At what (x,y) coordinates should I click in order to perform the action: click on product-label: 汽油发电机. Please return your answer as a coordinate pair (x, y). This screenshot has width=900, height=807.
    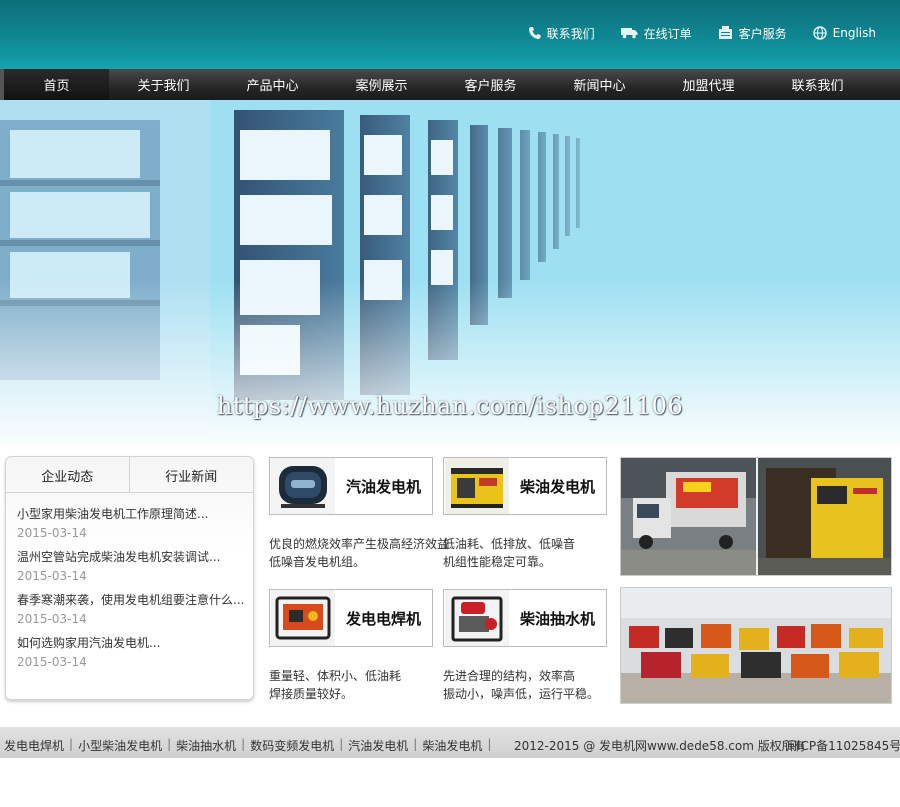
    Looking at the image, I should click on (383, 486).